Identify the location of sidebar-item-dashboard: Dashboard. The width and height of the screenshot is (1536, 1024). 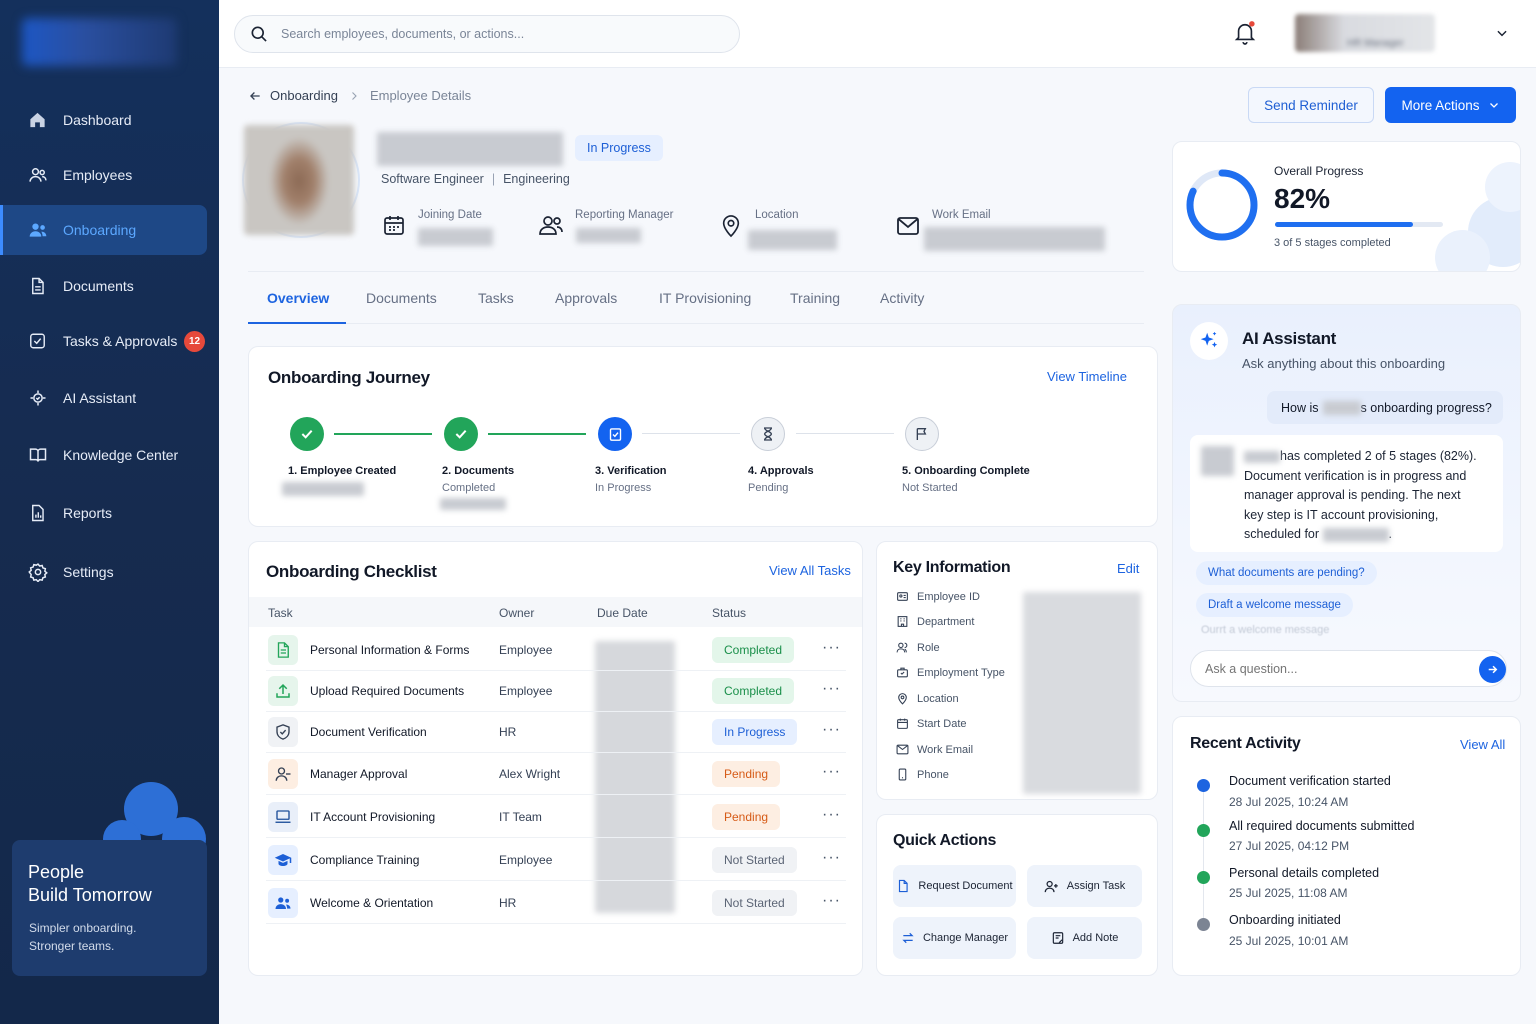
(103, 120).